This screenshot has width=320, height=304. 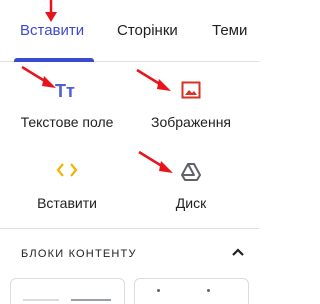 I want to click on annotation-arrow-icon, so click(x=51, y=11).